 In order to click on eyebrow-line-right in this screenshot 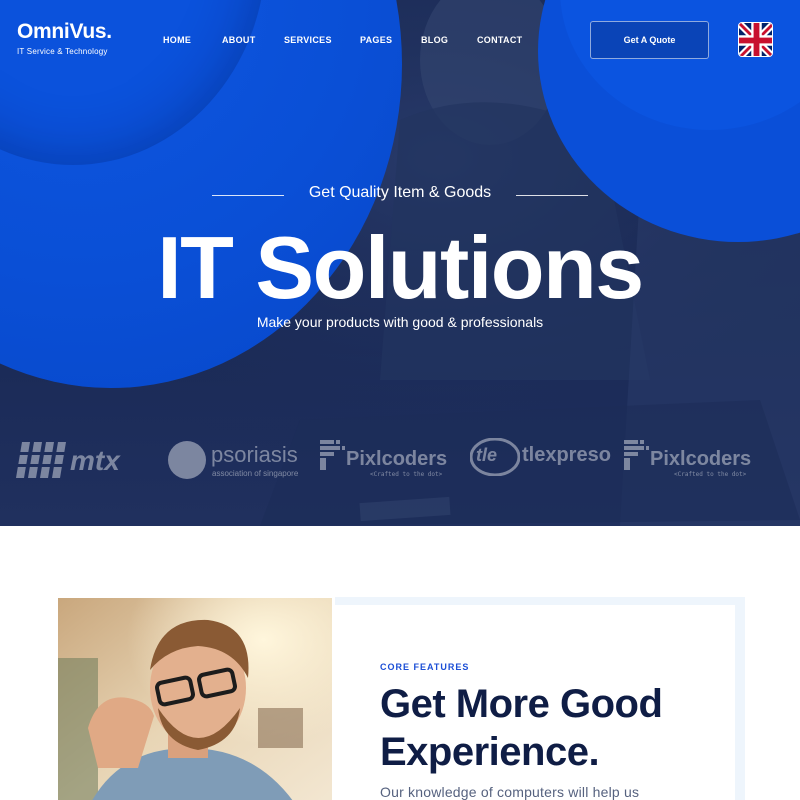, I will do `click(552, 195)`.